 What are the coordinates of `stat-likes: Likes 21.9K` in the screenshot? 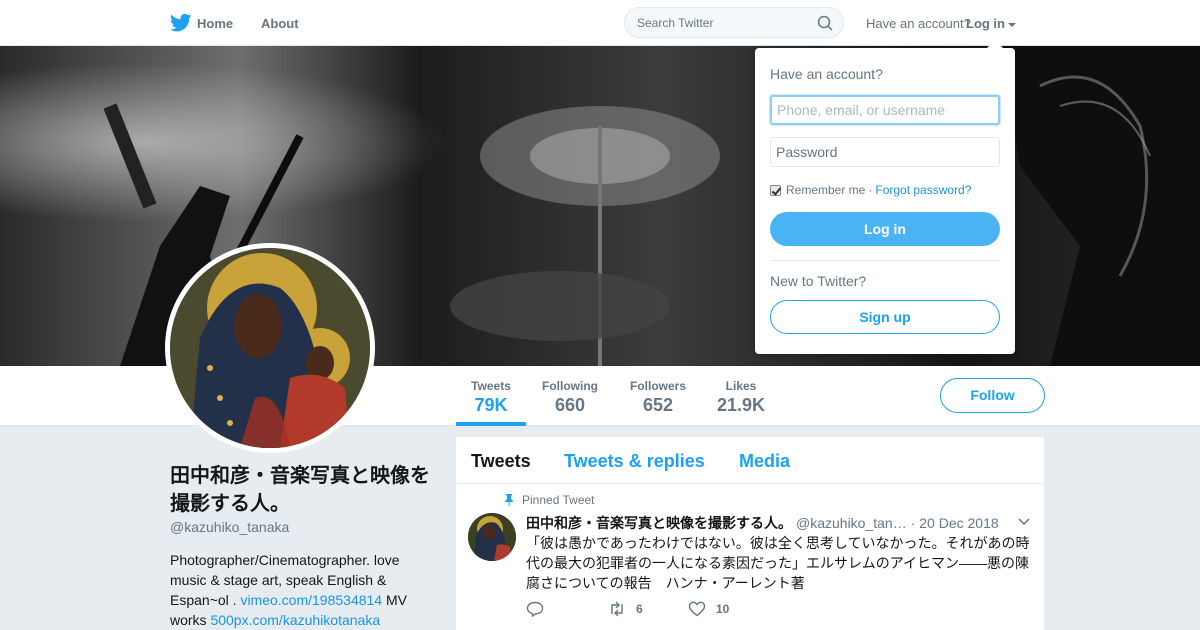 It's located at (741, 397).